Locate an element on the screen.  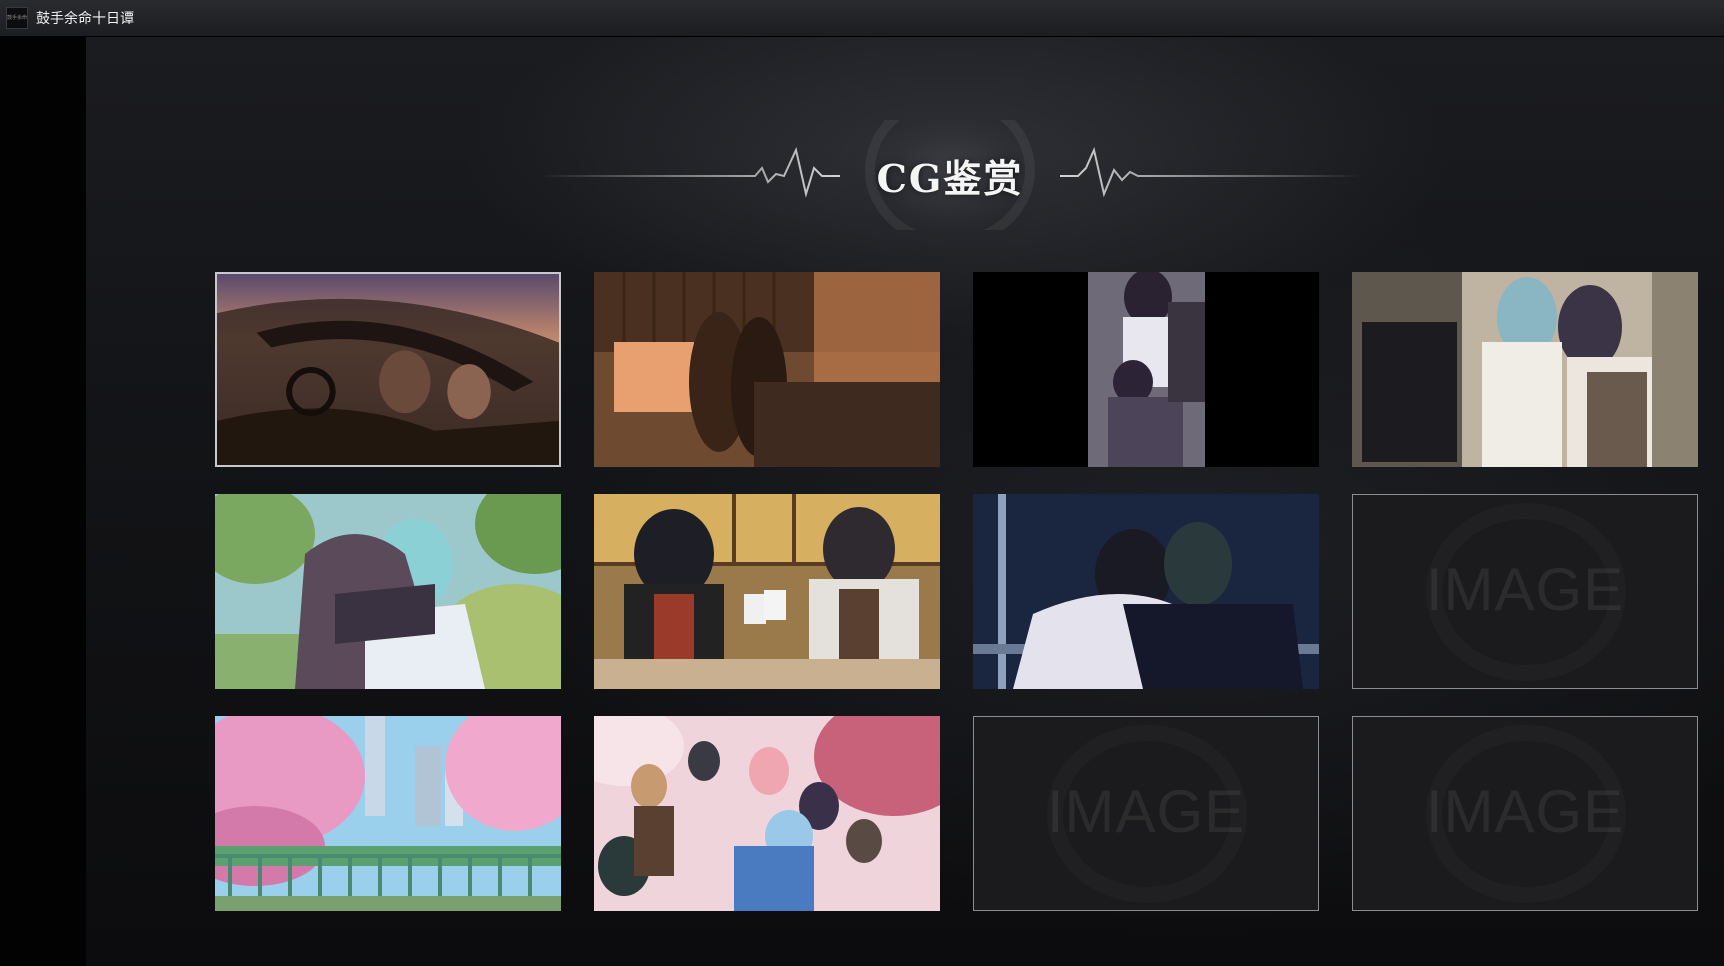
cg-image-car-sunset is located at coordinates (388, 369).